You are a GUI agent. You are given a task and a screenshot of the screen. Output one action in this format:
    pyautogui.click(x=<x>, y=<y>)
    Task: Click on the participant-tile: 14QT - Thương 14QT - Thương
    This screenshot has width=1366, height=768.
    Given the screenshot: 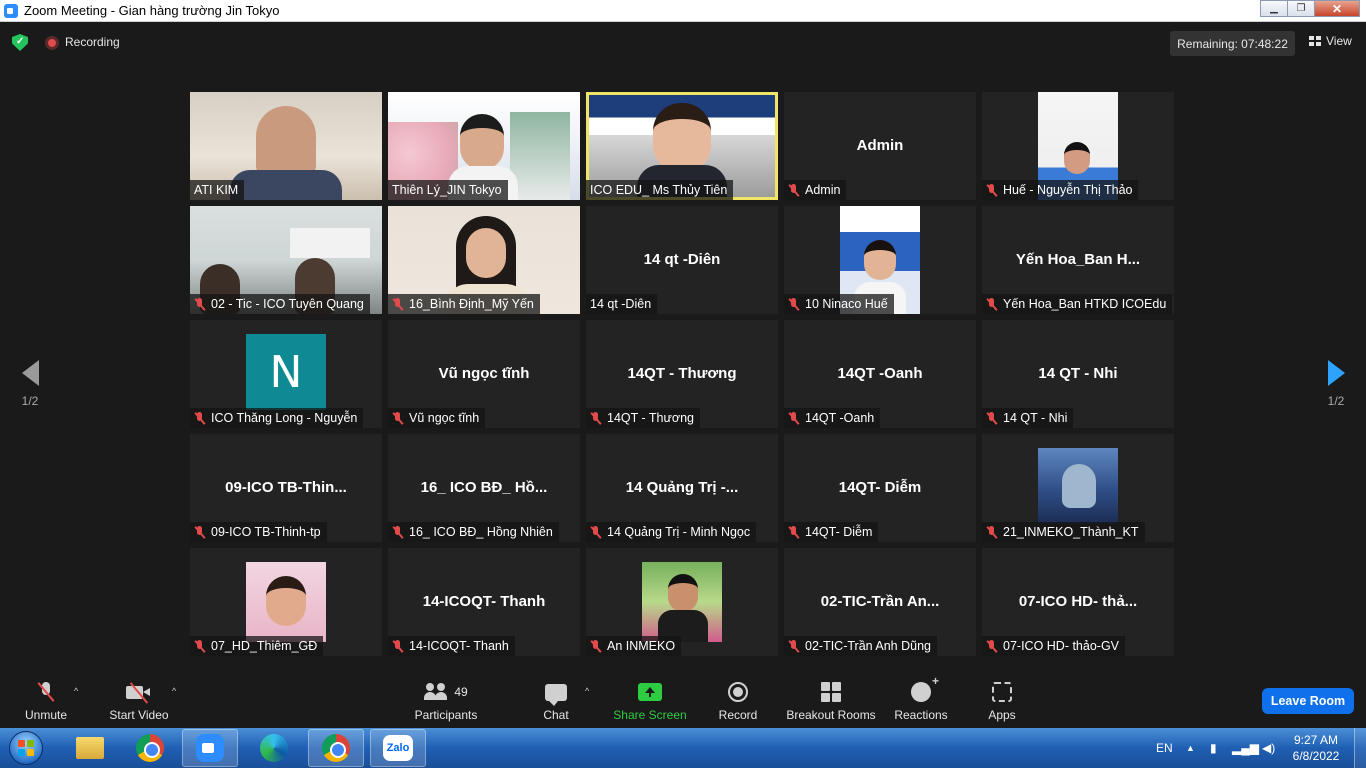 What is the action you would take?
    pyautogui.click(x=682, y=374)
    